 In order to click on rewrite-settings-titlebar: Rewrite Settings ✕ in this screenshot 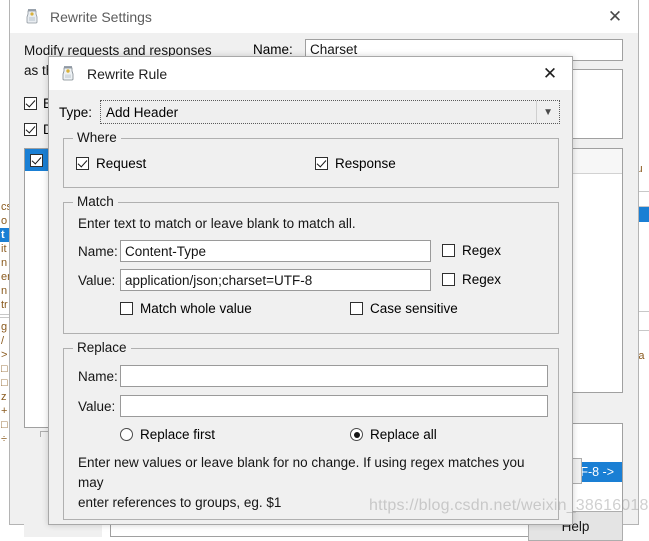, I will do `click(324, 16)`.